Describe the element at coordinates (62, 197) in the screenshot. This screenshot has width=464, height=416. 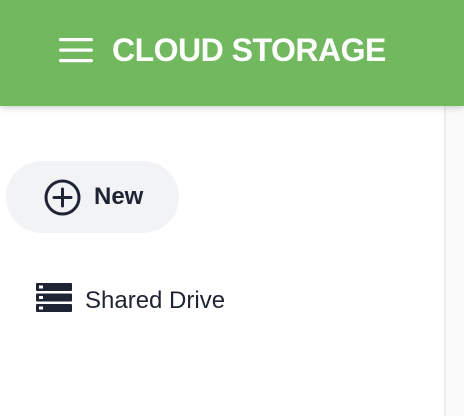
I see `add-circle-icon` at that location.